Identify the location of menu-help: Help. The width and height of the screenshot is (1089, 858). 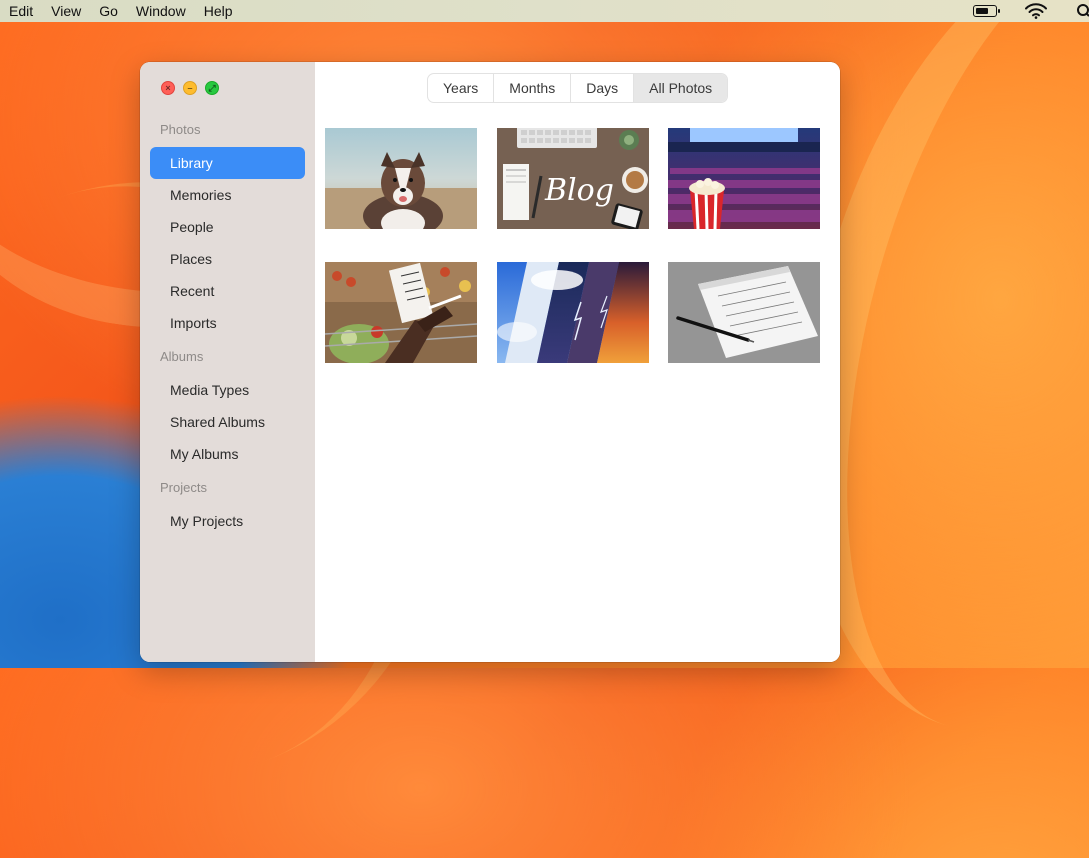
(218, 11).